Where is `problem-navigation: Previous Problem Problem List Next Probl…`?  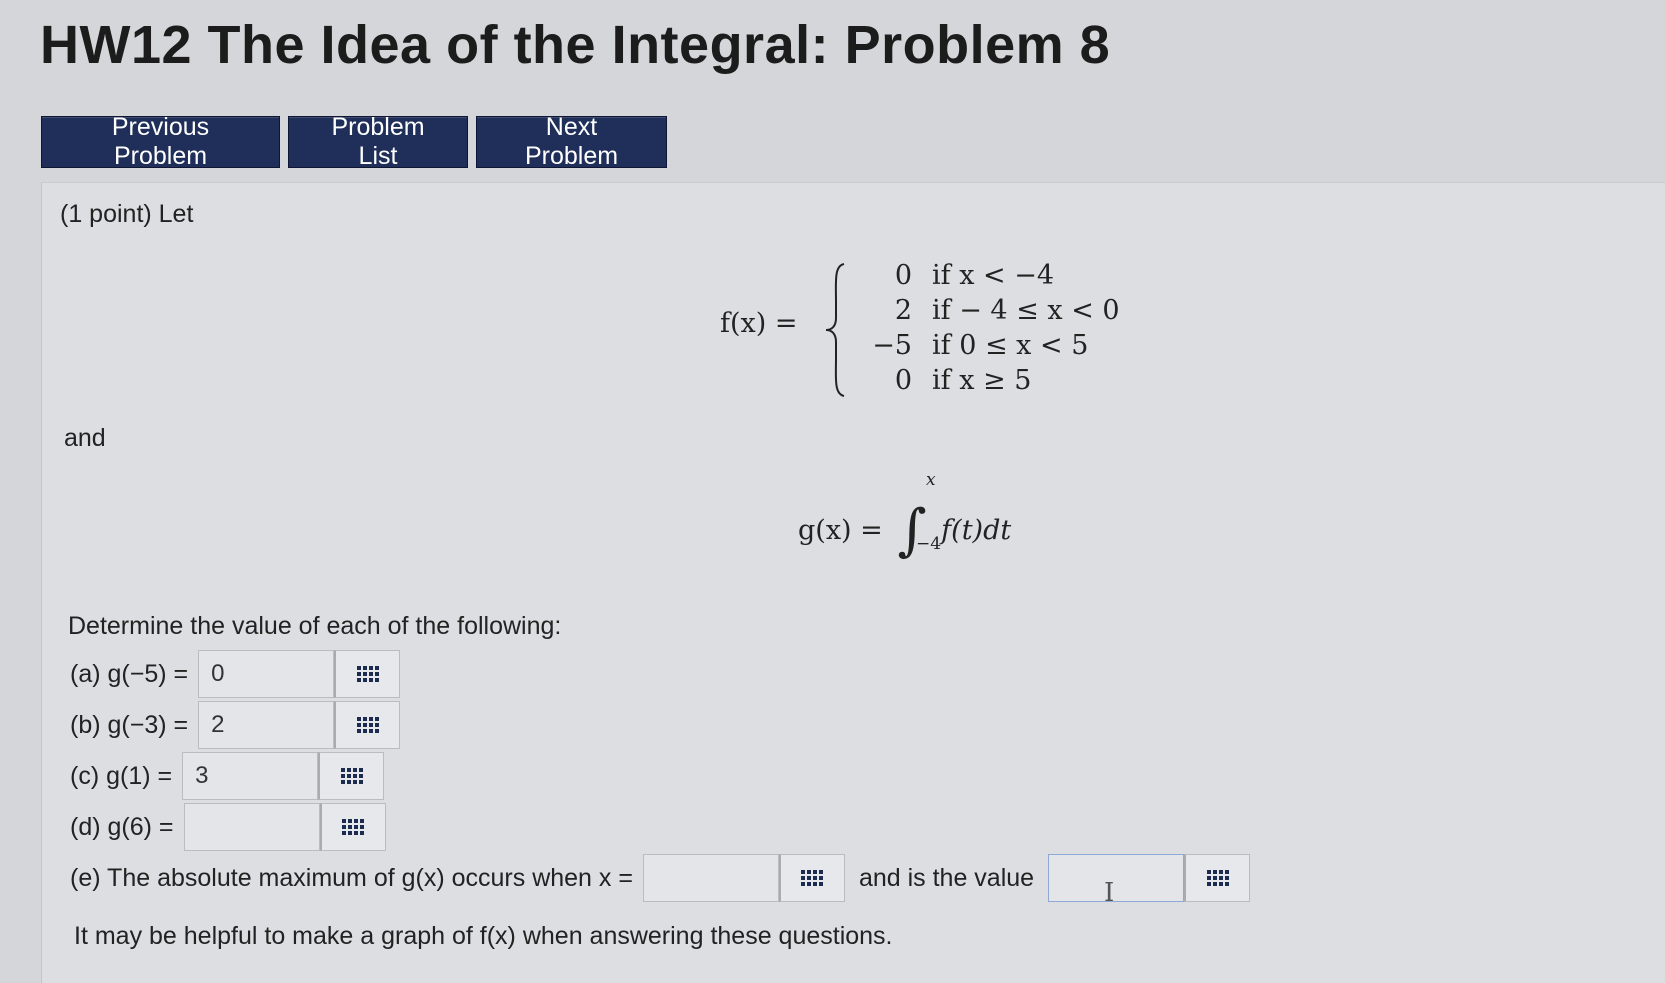 problem-navigation: Previous Problem Problem List Next Probl… is located at coordinates (354, 141).